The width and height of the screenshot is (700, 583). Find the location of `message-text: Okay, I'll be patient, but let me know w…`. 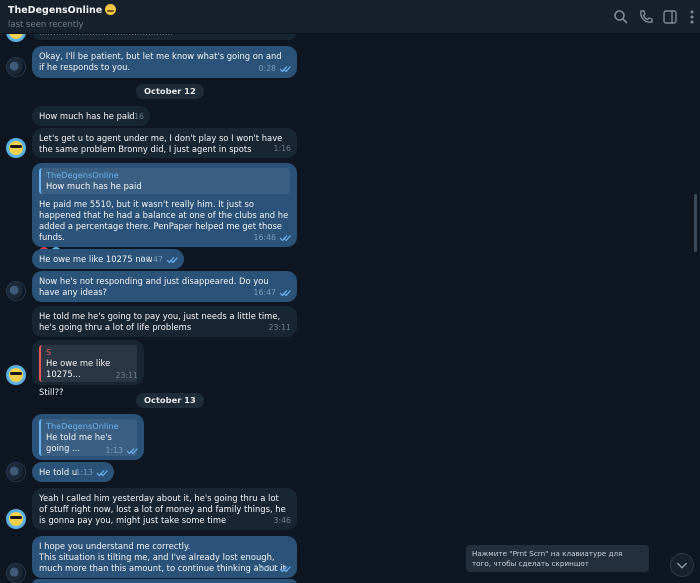

message-text: Okay, I'll be patient, but let me know w… is located at coordinates (160, 61).